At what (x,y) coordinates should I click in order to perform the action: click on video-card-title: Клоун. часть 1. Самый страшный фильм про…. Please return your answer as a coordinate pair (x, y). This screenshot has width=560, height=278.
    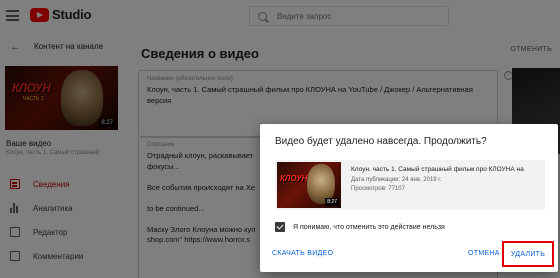
    Looking at the image, I should click on (437, 169).